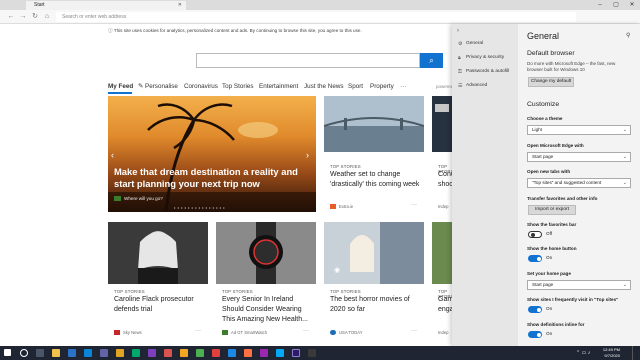 The height and width of the screenshot is (360, 640). I want to click on store-icon, so click(88, 353).